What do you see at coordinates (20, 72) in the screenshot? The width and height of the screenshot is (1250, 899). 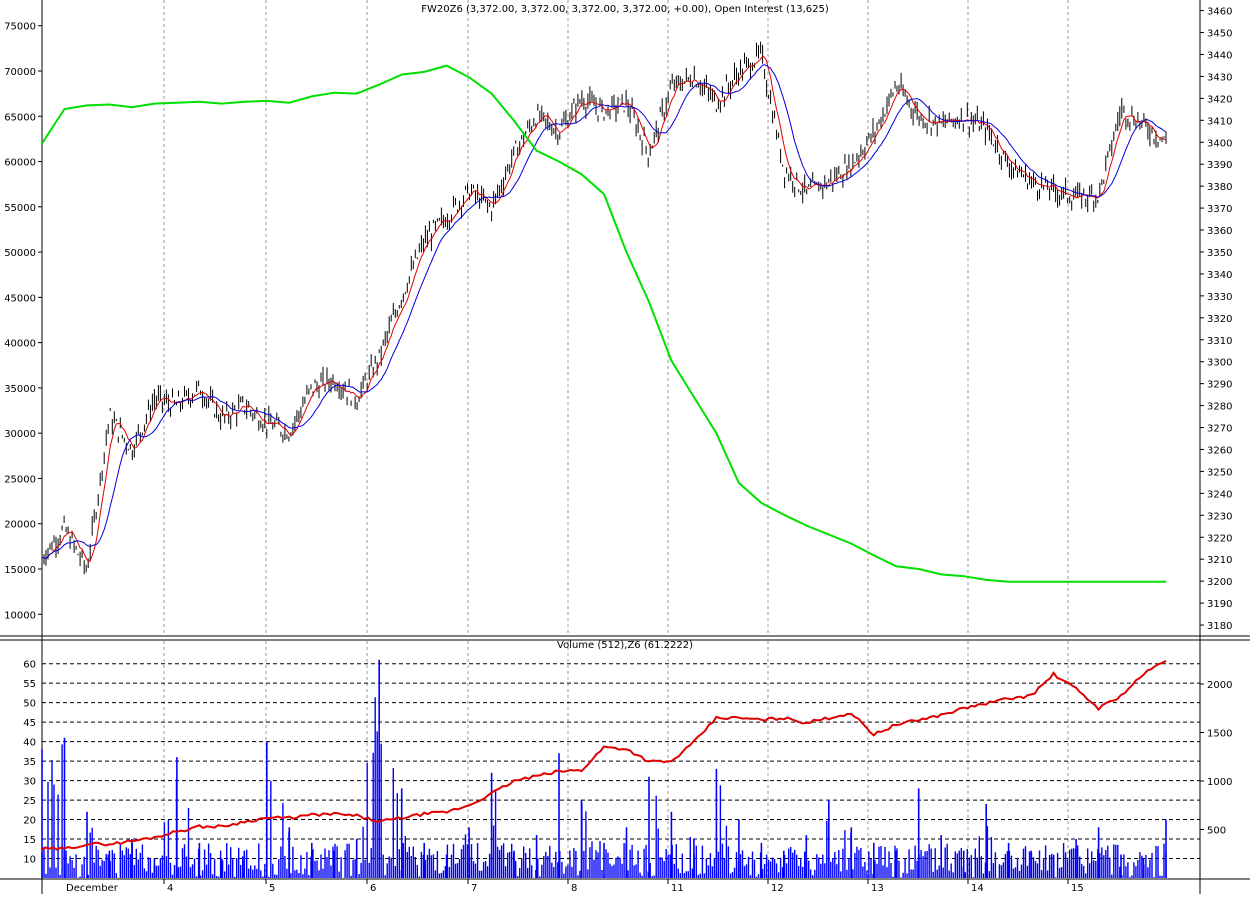 I see `left-tick-label: 70000` at bounding box center [20, 72].